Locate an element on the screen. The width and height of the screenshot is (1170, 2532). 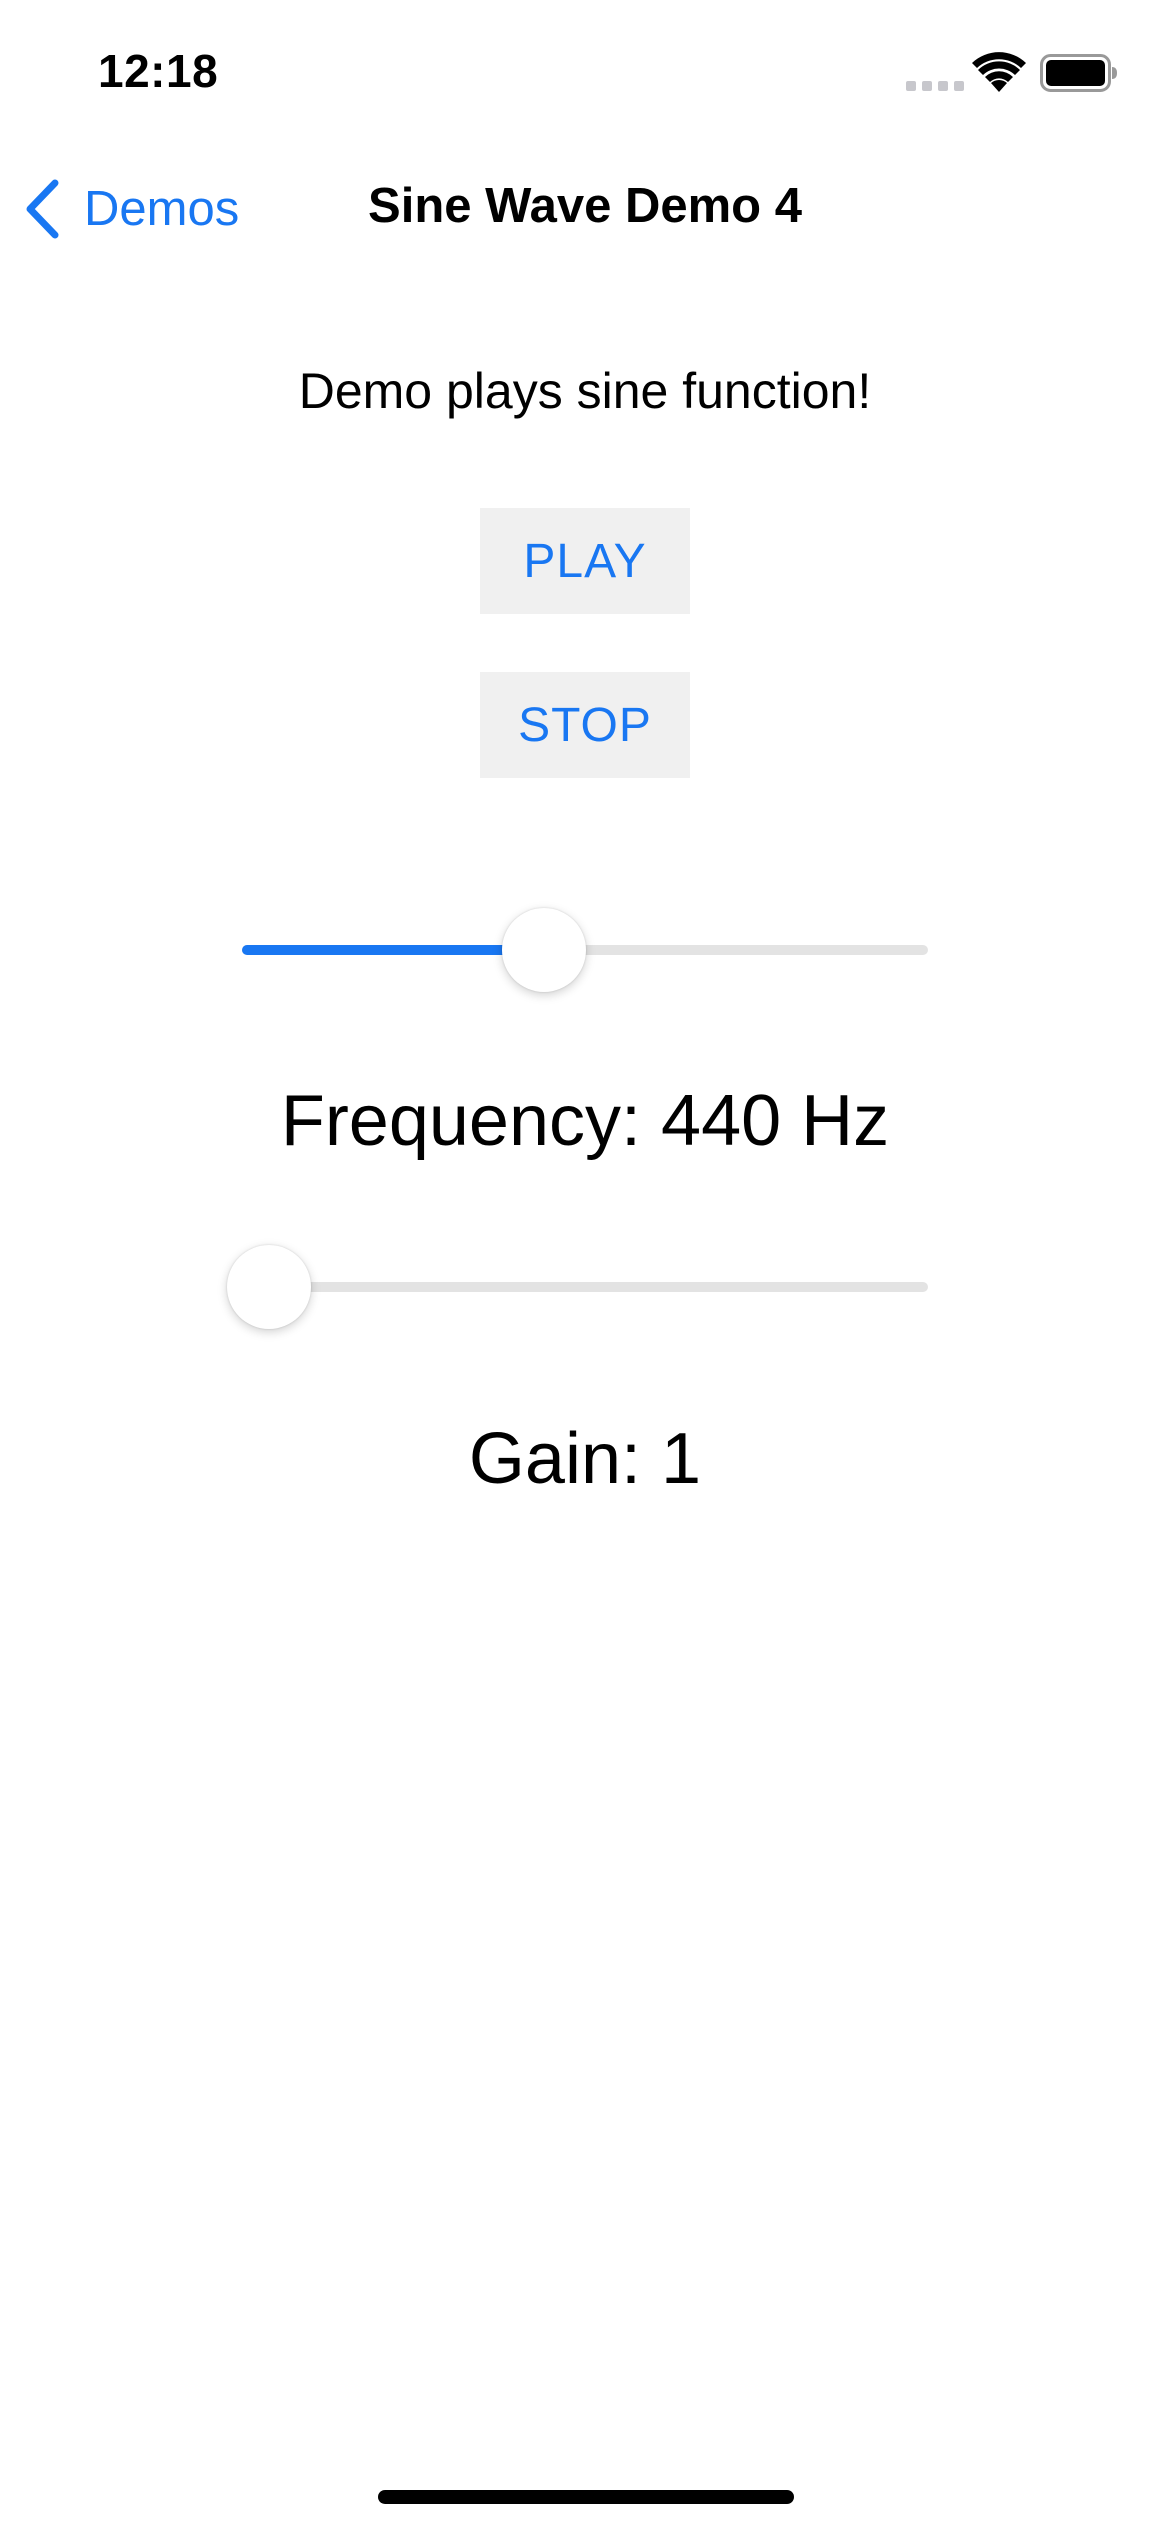
gain-slider-thumb is located at coordinates (269, 1287).